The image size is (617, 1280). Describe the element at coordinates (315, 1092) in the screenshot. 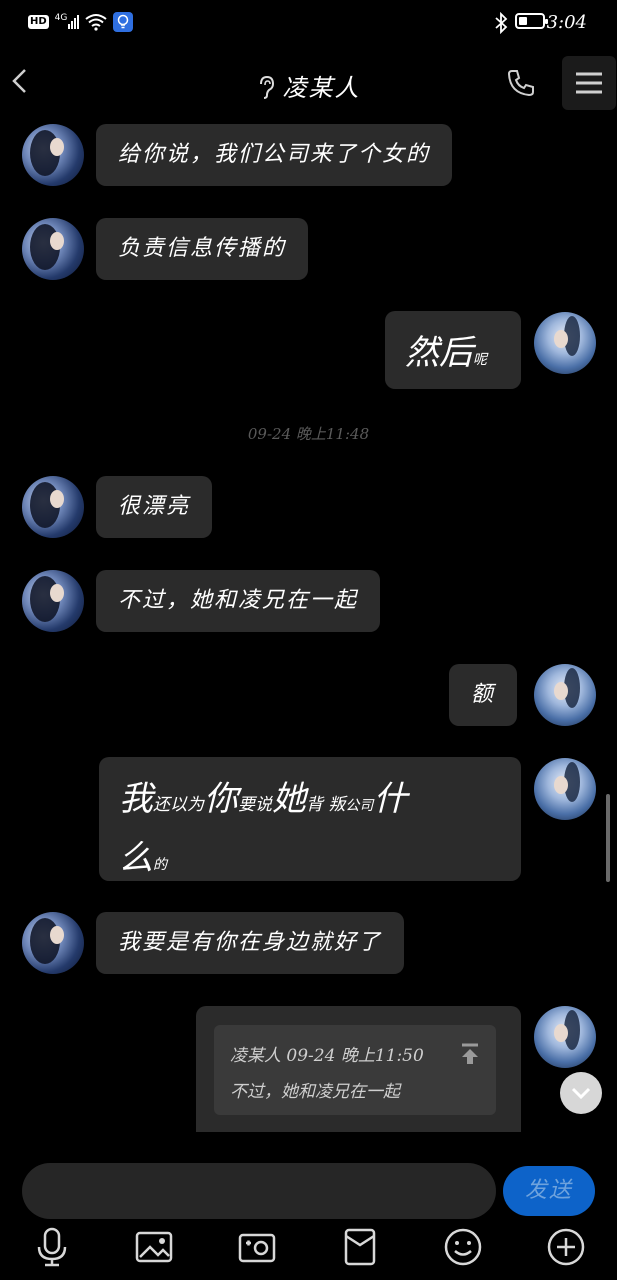

I see `quote-body: 不过，她和凌兄在一起` at that location.